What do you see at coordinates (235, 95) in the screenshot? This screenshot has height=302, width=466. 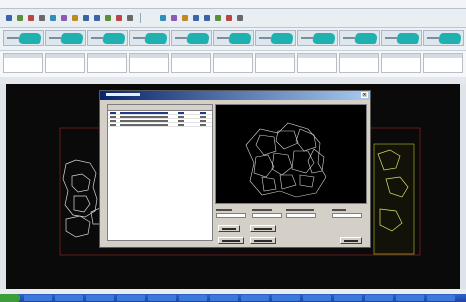 I see `dialog-title-bar: ×` at bounding box center [235, 95].